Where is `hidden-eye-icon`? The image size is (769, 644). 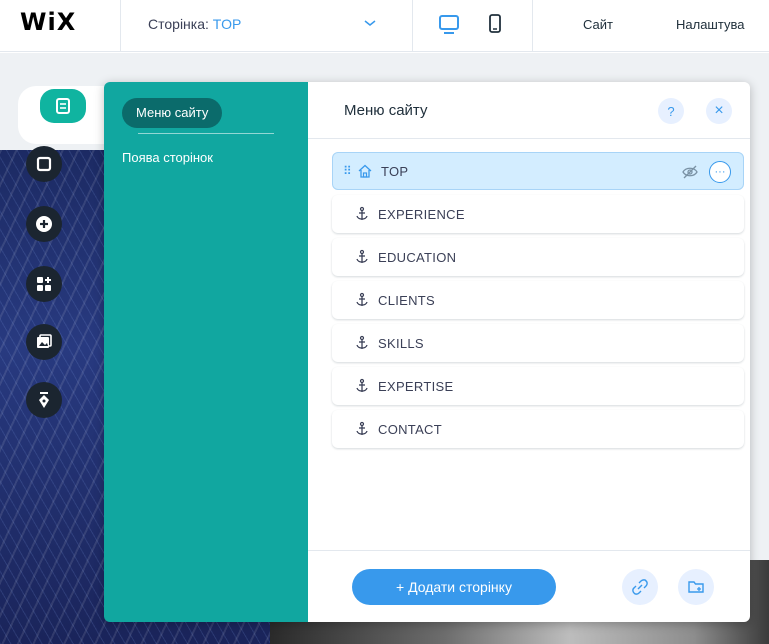 hidden-eye-icon is located at coordinates (690, 172).